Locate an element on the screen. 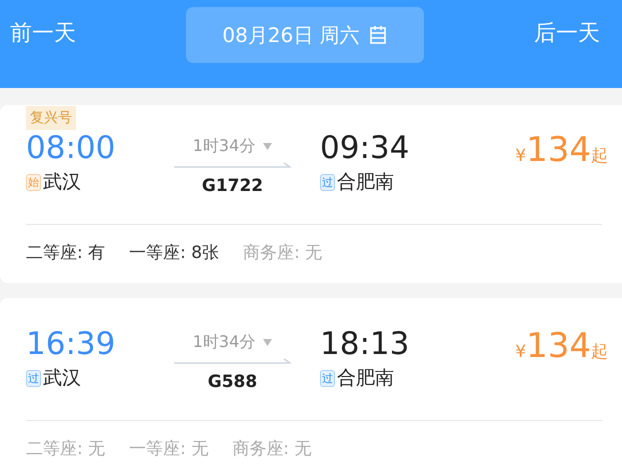 Image resolution: width=622 pixels, height=469 pixels. calendar-icon is located at coordinates (378, 35).